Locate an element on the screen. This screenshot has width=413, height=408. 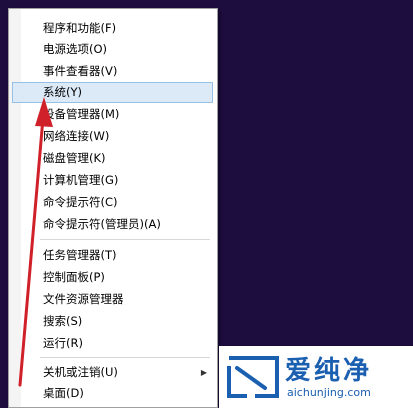
logo-url: aichunjing.com is located at coordinates (329, 392).